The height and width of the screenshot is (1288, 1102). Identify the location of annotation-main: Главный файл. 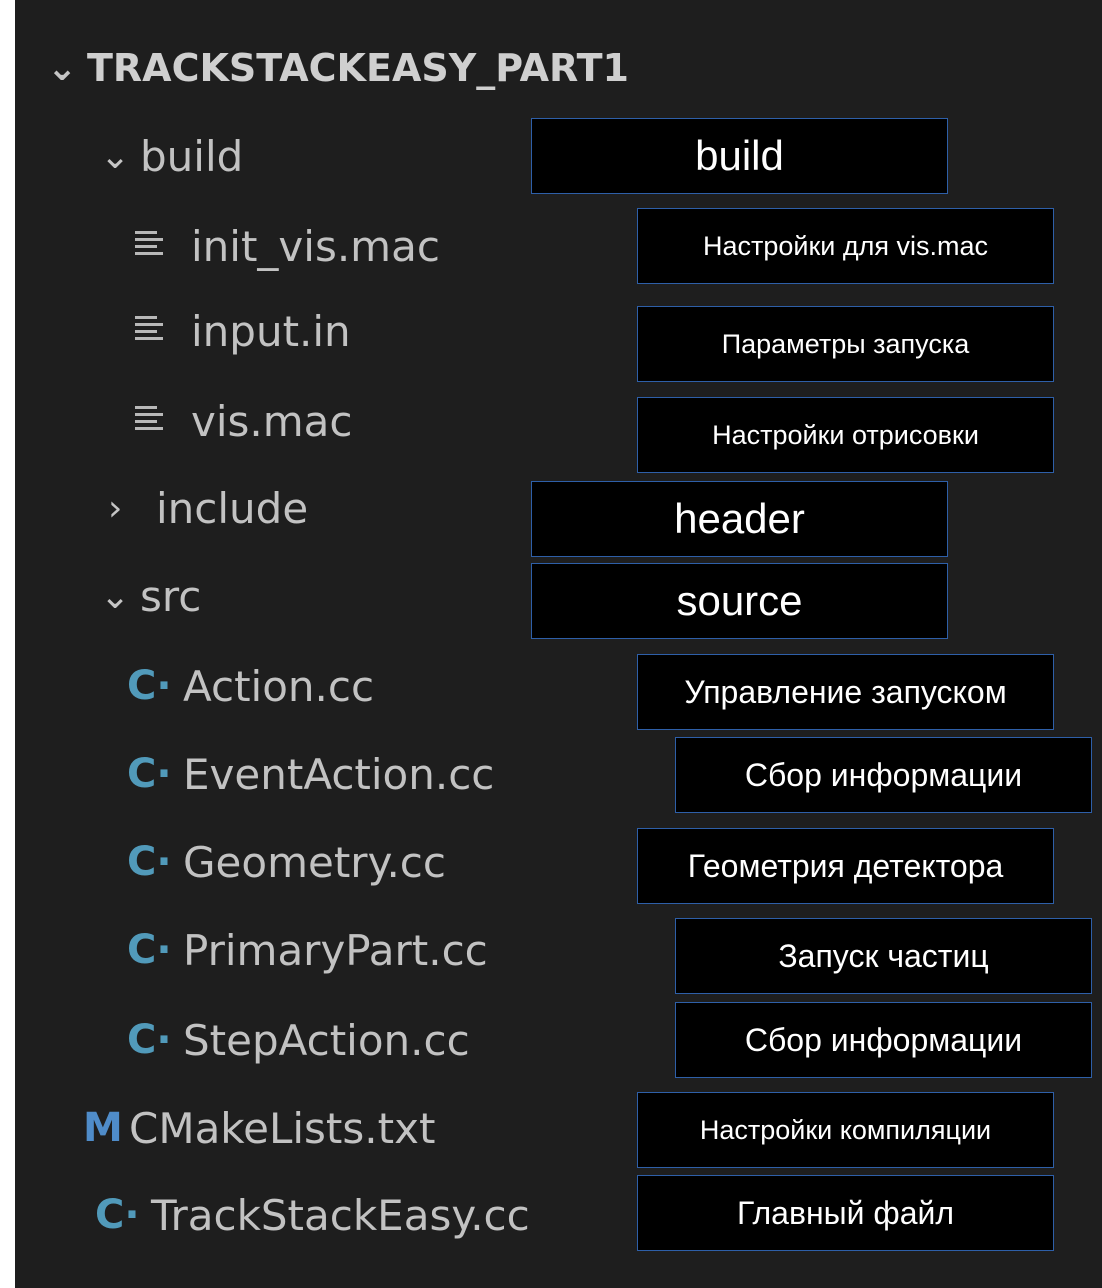
(845, 1213).